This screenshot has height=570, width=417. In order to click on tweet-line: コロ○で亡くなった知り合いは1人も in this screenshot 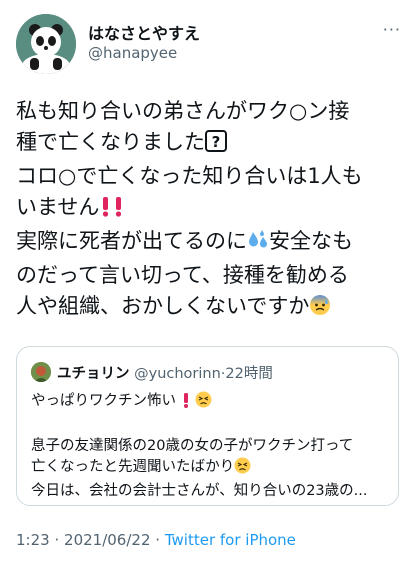, I will do `click(189, 176)`.